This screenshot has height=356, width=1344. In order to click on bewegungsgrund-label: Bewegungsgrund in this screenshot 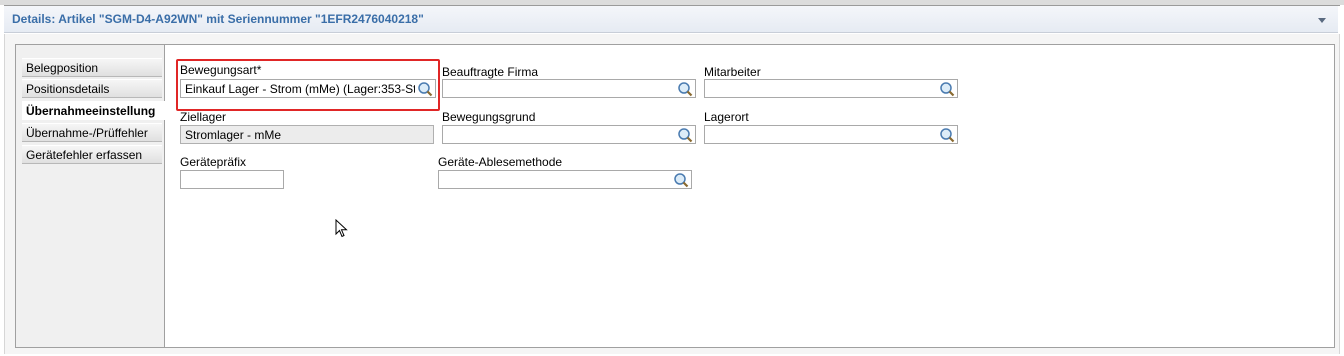, I will do `click(489, 117)`.